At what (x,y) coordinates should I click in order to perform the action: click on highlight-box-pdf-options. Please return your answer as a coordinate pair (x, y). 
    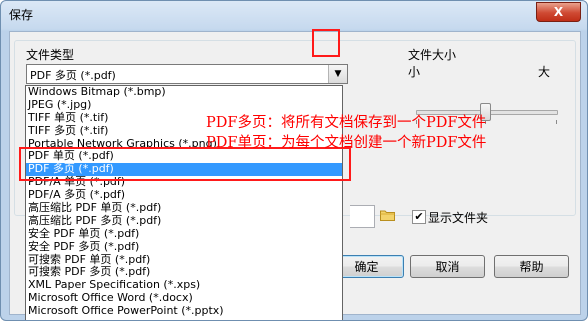
    Looking at the image, I should click on (185, 164).